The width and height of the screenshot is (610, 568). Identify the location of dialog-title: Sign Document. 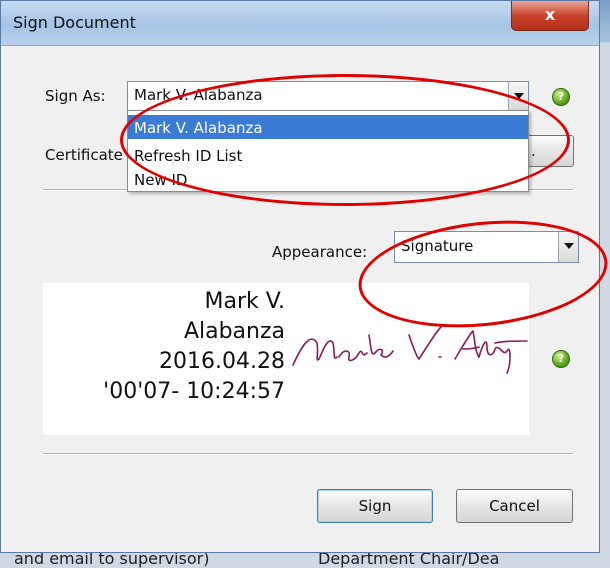
(74, 22).